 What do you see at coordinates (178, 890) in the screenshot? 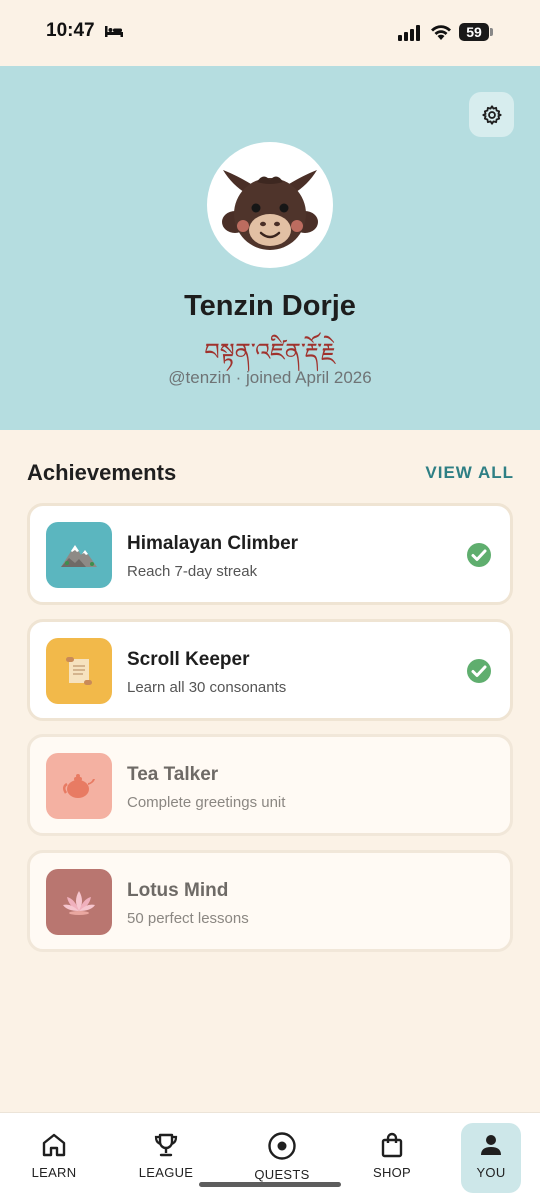
I see `achievement-title: Lotus Mind` at bounding box center [178, 890].